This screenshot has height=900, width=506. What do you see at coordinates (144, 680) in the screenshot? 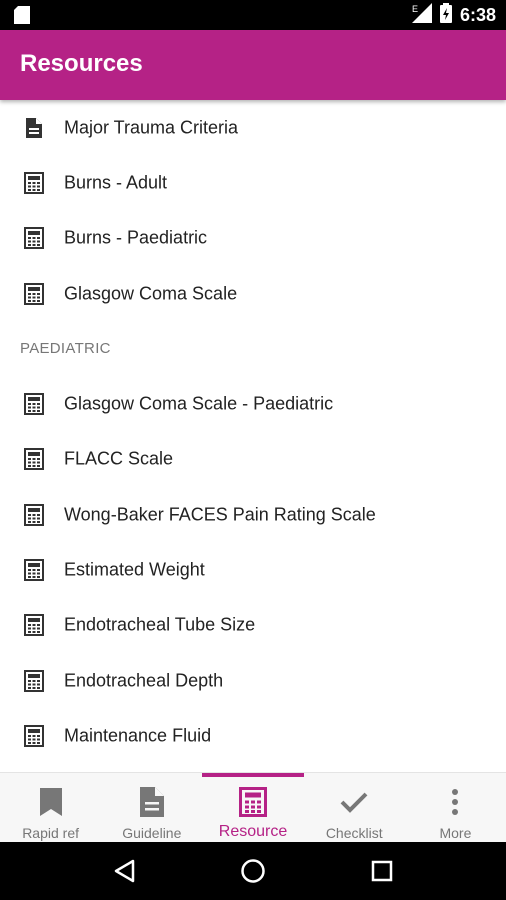
I see `list-item-label: Endotracheal Depth` at bounding box center [144, 680].